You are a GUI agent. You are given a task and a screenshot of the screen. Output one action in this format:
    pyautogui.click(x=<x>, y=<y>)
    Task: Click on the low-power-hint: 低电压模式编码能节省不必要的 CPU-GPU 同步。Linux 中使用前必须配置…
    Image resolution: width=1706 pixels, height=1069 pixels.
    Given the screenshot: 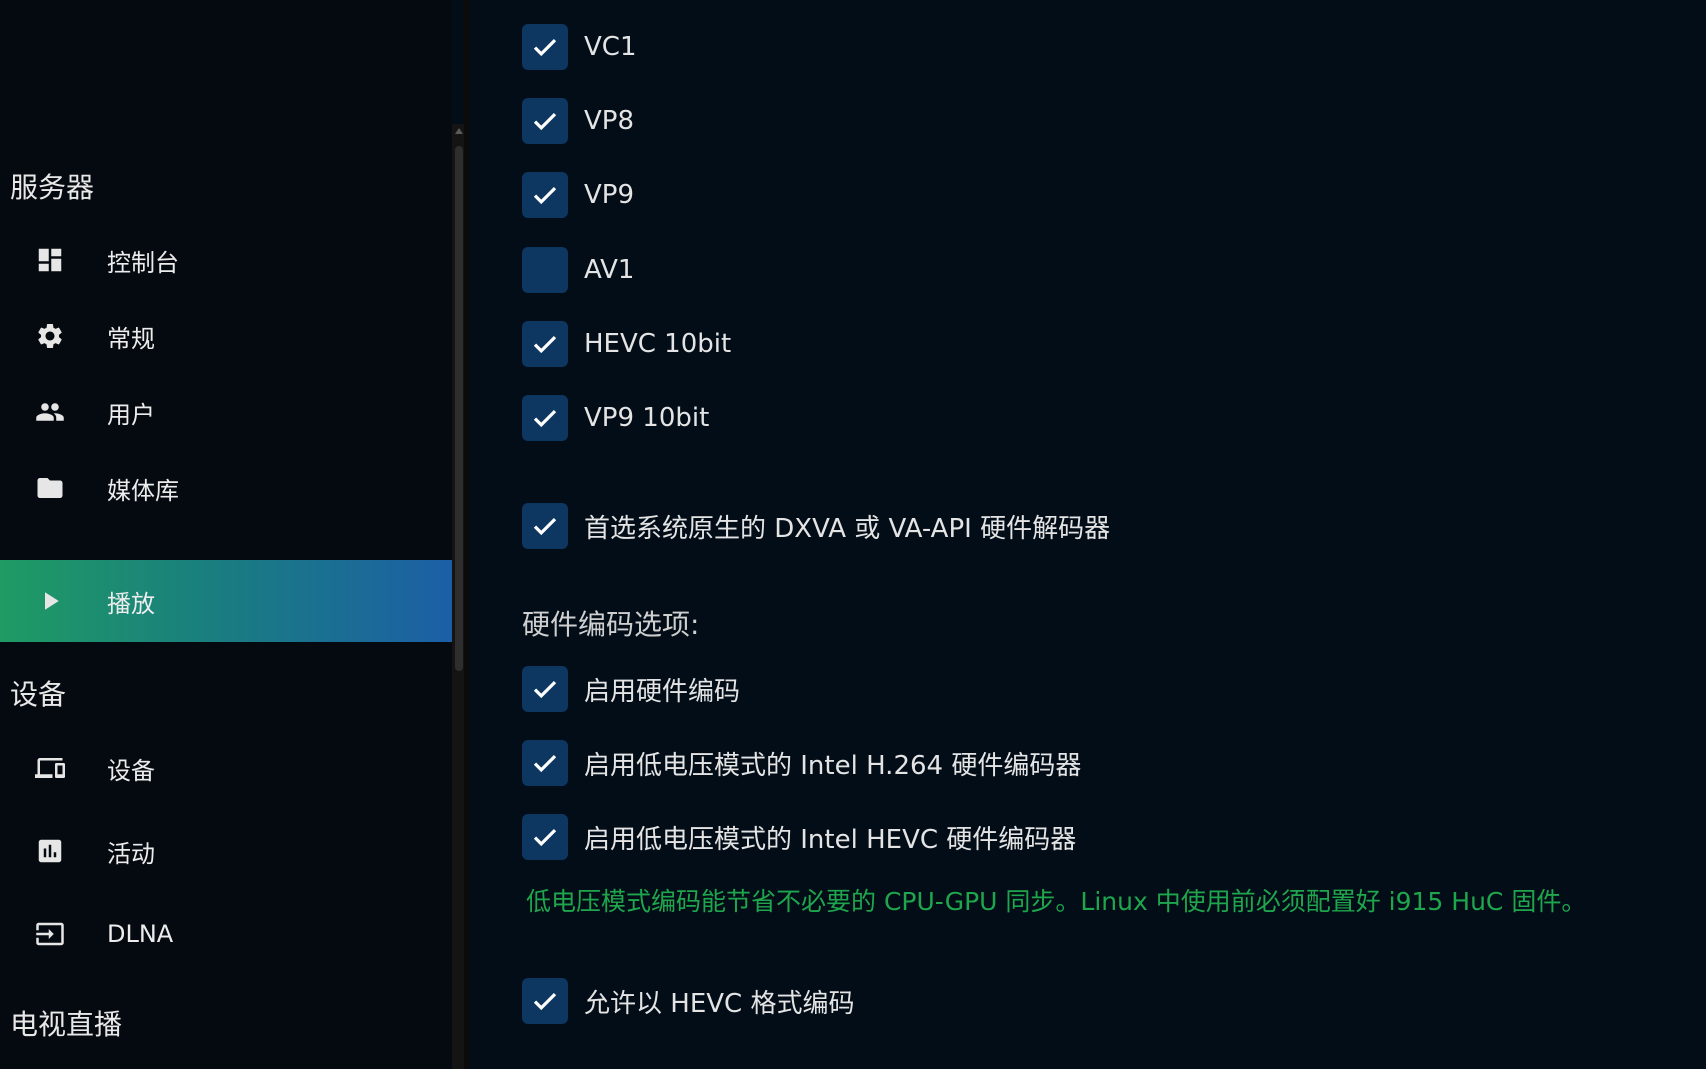 What is the action you would take?
    pyautogui.click(x=1056, y=901)
    